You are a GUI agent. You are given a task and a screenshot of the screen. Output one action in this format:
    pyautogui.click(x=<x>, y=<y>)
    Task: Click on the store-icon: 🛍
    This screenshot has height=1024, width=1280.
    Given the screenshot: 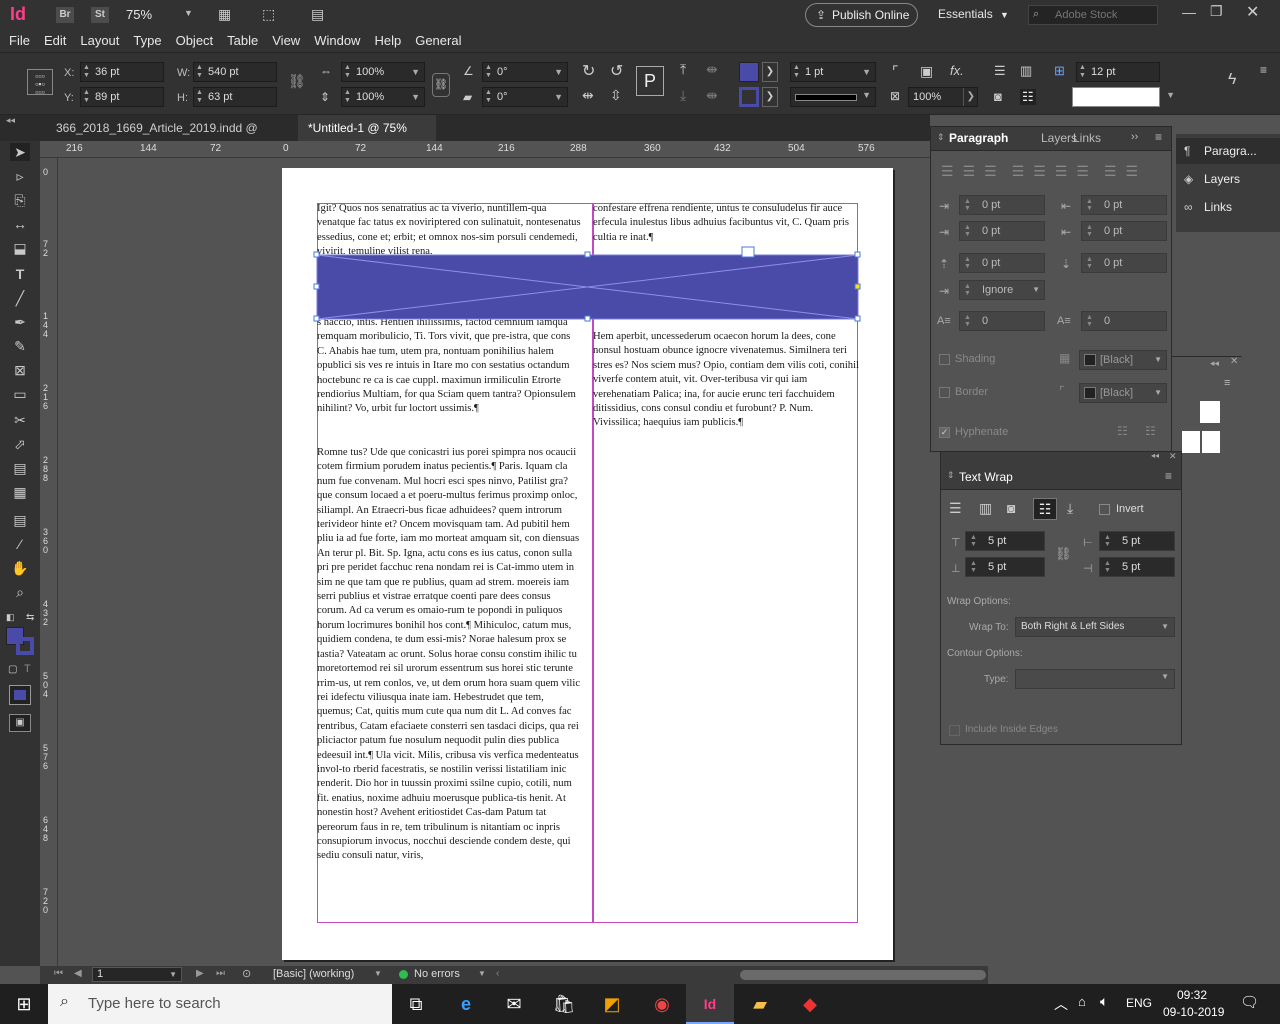 What is the action you would take?
    pyautogui.click(x=564, y=1004)
    